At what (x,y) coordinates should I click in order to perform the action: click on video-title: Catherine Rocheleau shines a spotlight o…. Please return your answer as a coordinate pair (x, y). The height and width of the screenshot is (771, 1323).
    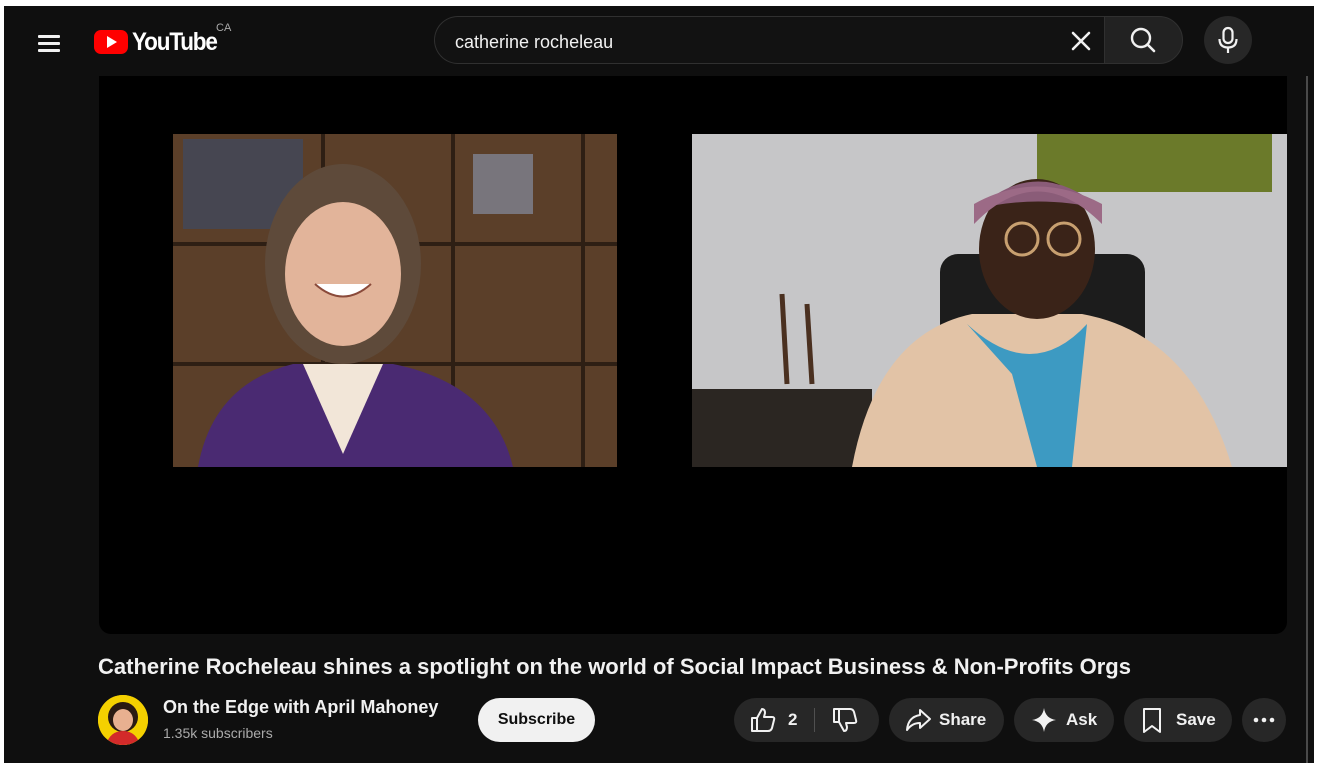
    Looking at the image, I should click on (614, 666).